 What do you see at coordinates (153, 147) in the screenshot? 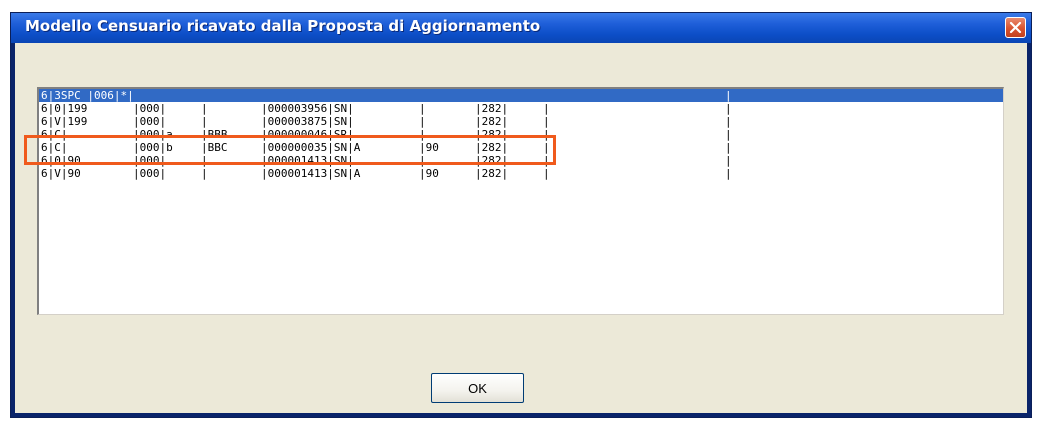
I see `list-cell: |000|b` at bounding box center [153, 147].